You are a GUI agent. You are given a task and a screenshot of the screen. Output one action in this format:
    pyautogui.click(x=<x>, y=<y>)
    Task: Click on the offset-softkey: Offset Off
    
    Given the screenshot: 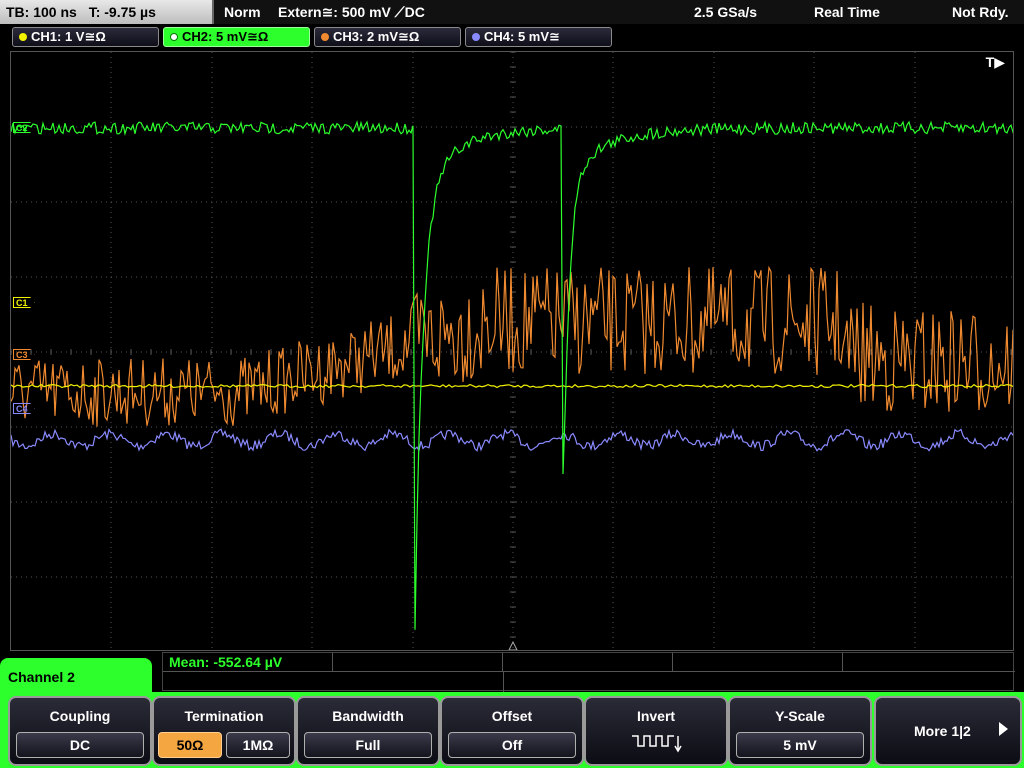 What is the action you would take?
    pyautogui.click(x=512, y=731)
    